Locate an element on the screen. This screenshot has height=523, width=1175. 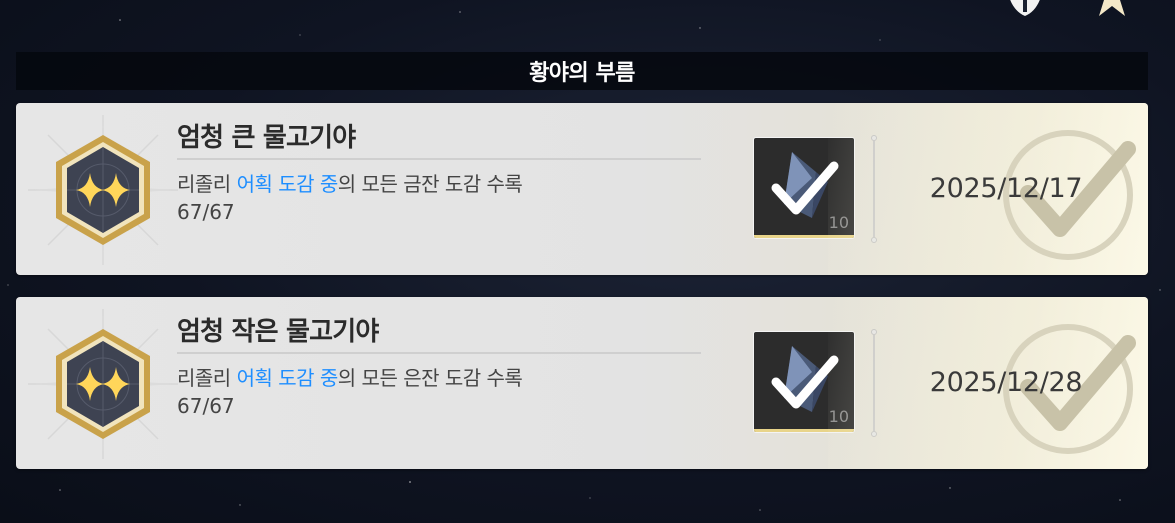
completion-date: 2025/12/28 is located at coordinates (1006, 382).